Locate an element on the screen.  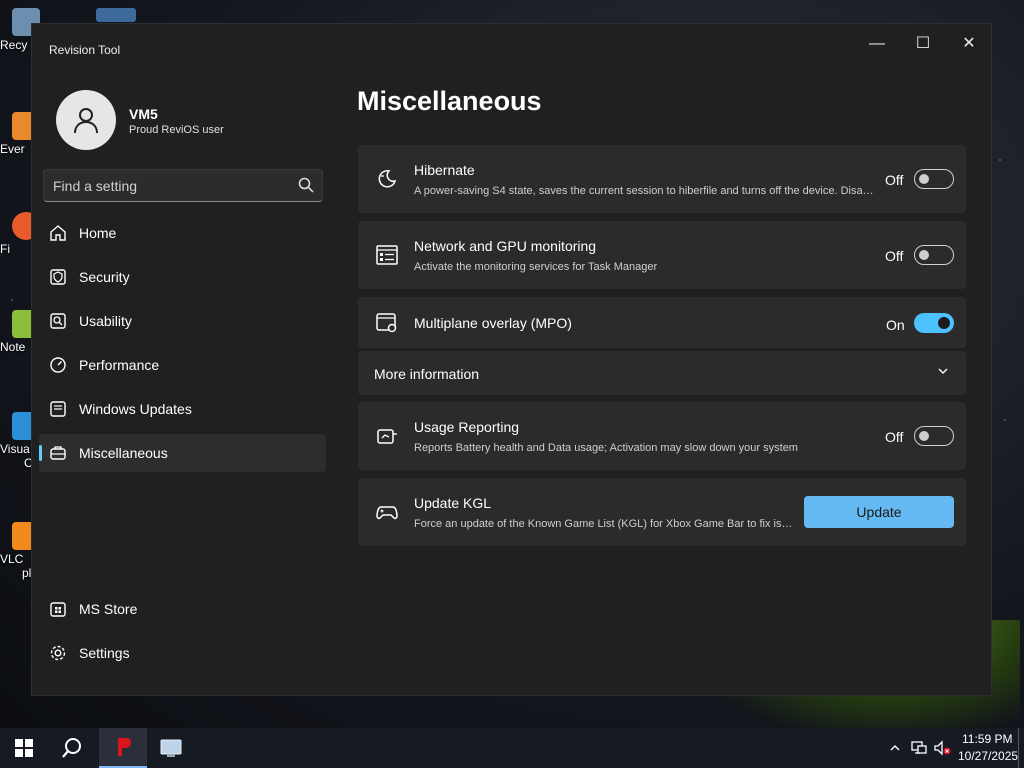
sidebar-item-security: Security is located at coordinates (182, 277).